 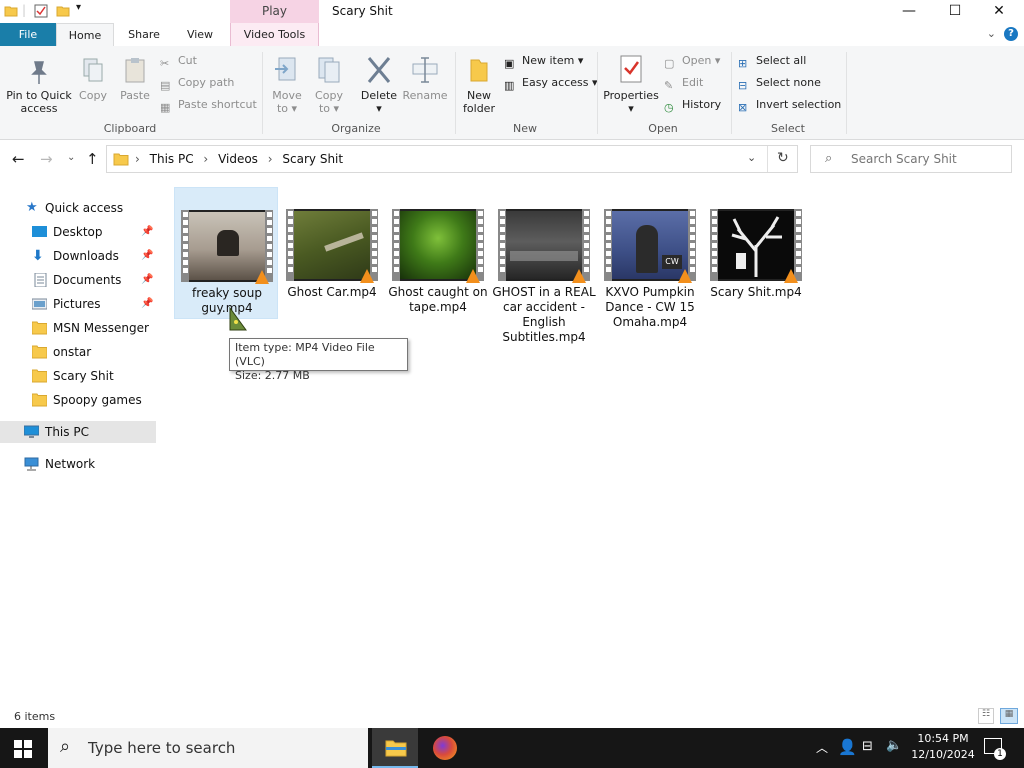 I want to click on taskbar-firefox, so click(x=445, y=748).